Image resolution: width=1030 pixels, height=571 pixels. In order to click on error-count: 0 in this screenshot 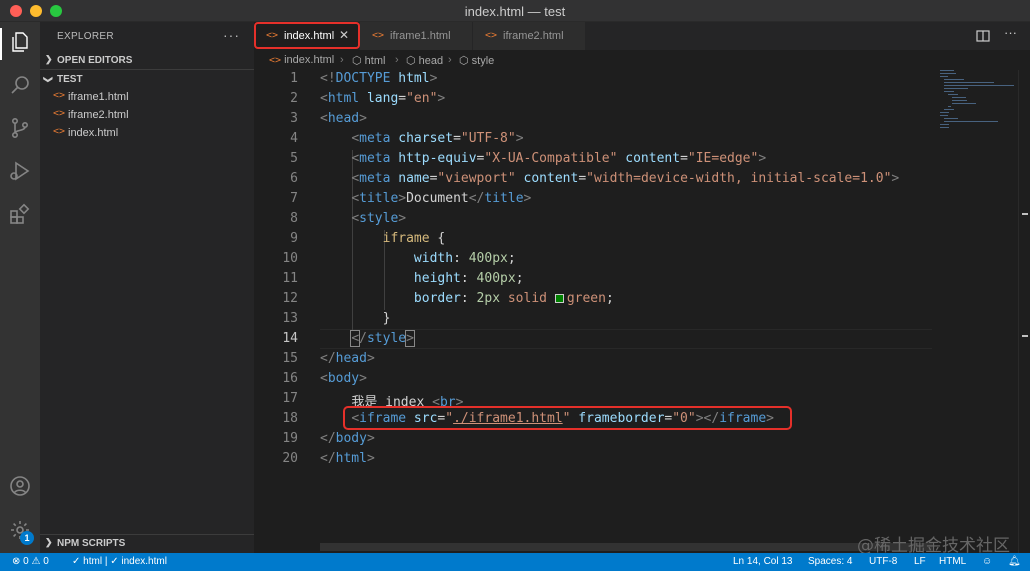, I will do `click(26, 561)`.